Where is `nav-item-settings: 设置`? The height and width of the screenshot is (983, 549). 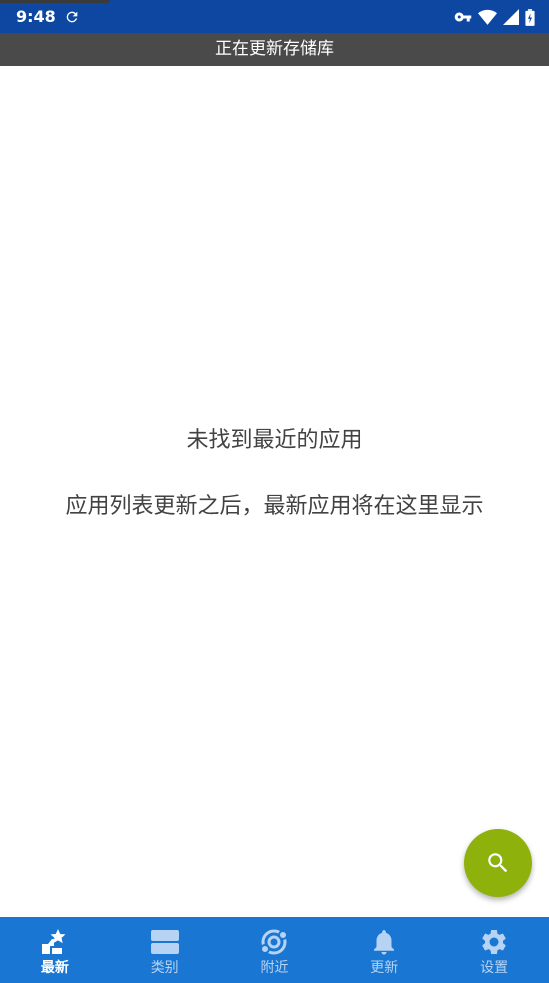
nav-item-settings: 设置 is located at coordinates (494, 950).